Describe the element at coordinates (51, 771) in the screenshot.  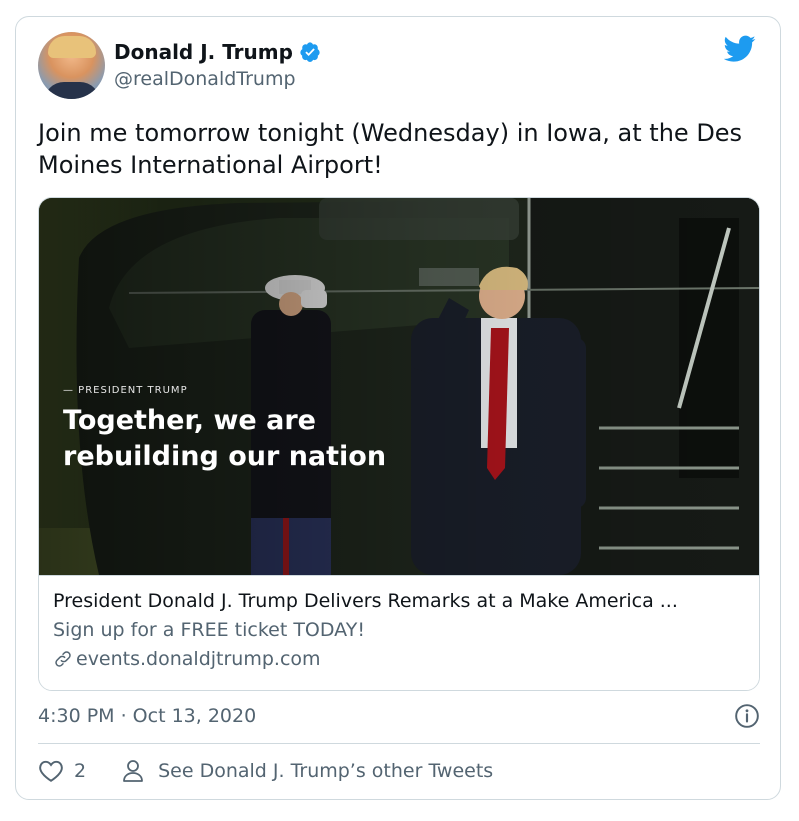
I see `heart-icon` at that location.